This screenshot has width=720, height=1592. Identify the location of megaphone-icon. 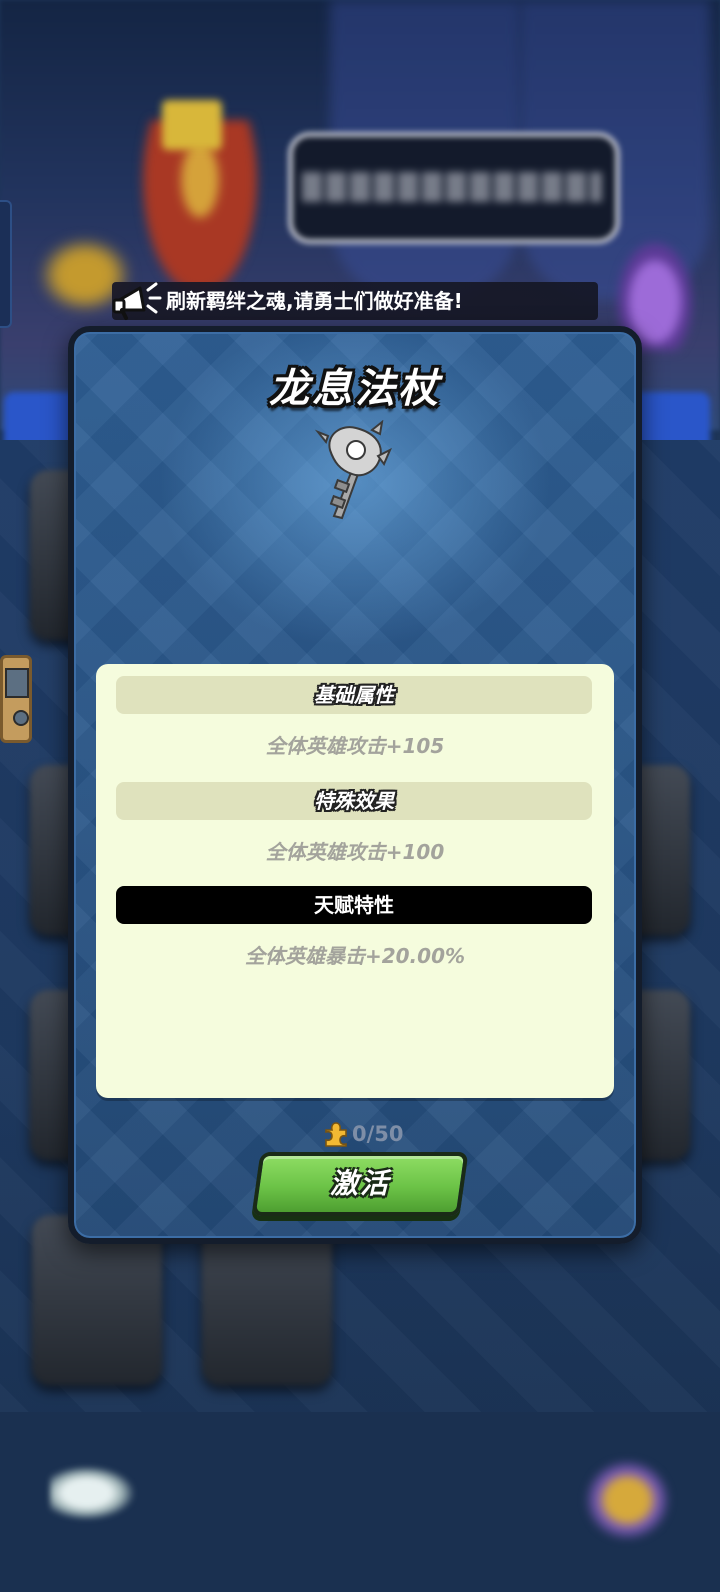
(137, 301).